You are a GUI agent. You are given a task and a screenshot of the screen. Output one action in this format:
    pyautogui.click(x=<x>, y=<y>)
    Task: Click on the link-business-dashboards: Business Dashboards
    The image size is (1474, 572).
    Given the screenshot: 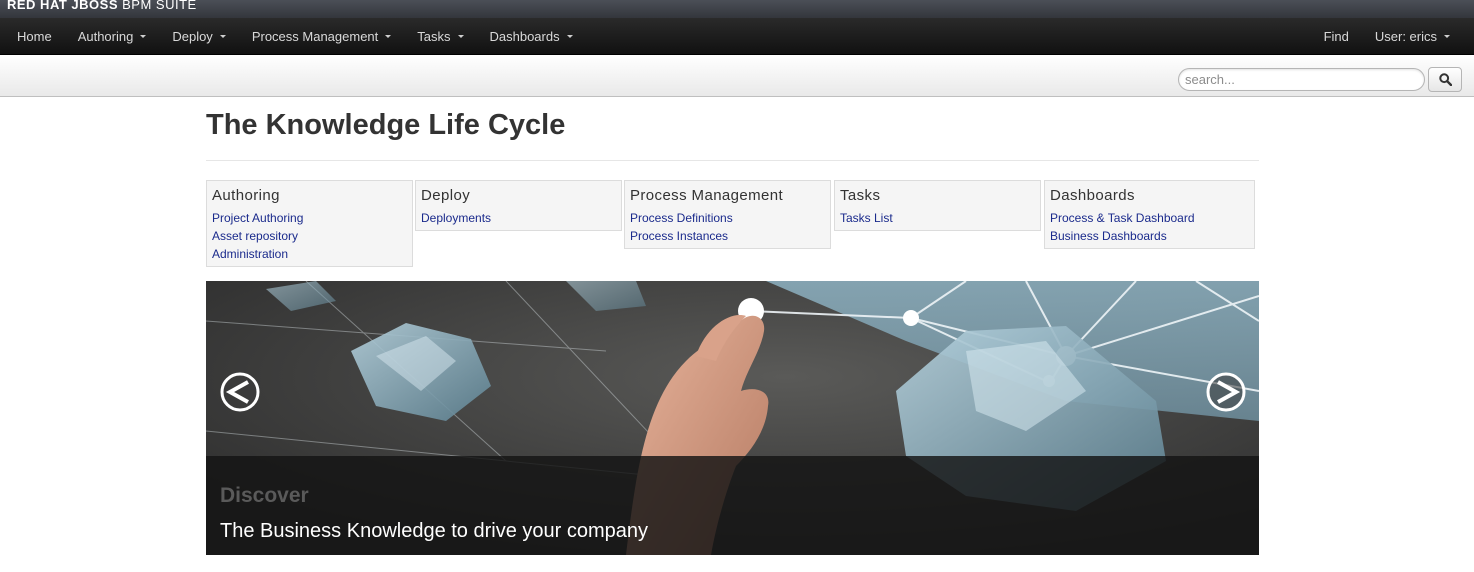 What is the action you would take?
    pyautogui.click(x=1149, y=236)
    